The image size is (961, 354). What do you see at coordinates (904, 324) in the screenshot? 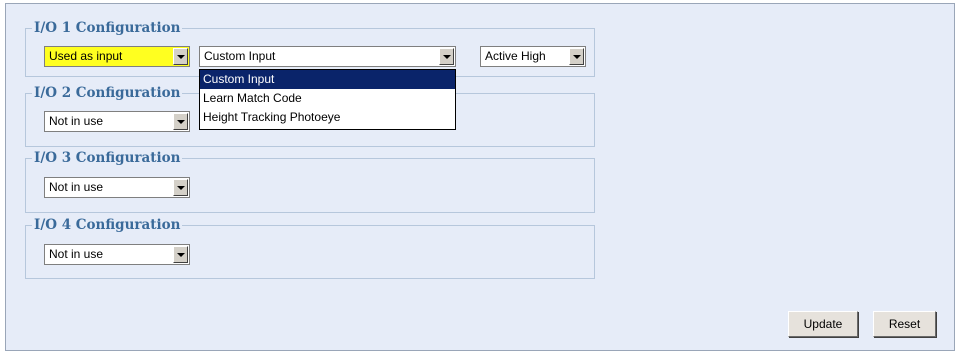
I see `reset-button: Reset` at bounding box center [904, 324].